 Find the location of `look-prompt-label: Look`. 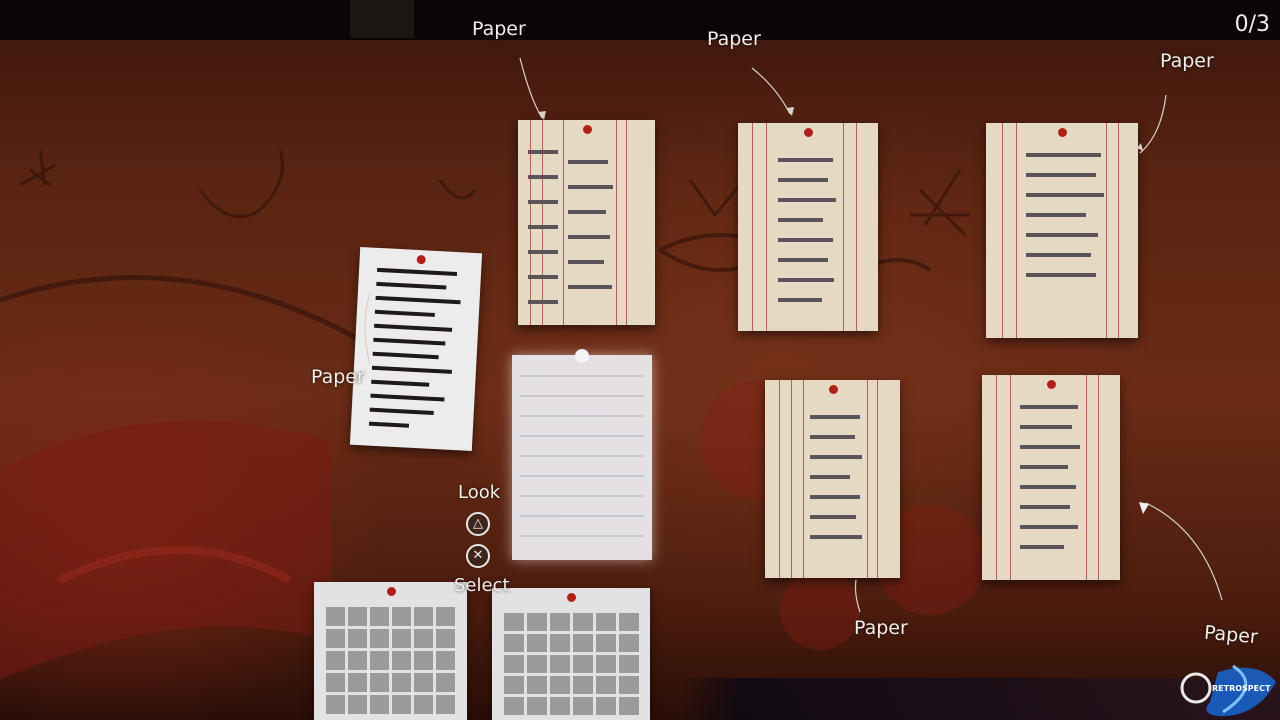

look-prompt-label: Look is located at coordinates (479, 492).